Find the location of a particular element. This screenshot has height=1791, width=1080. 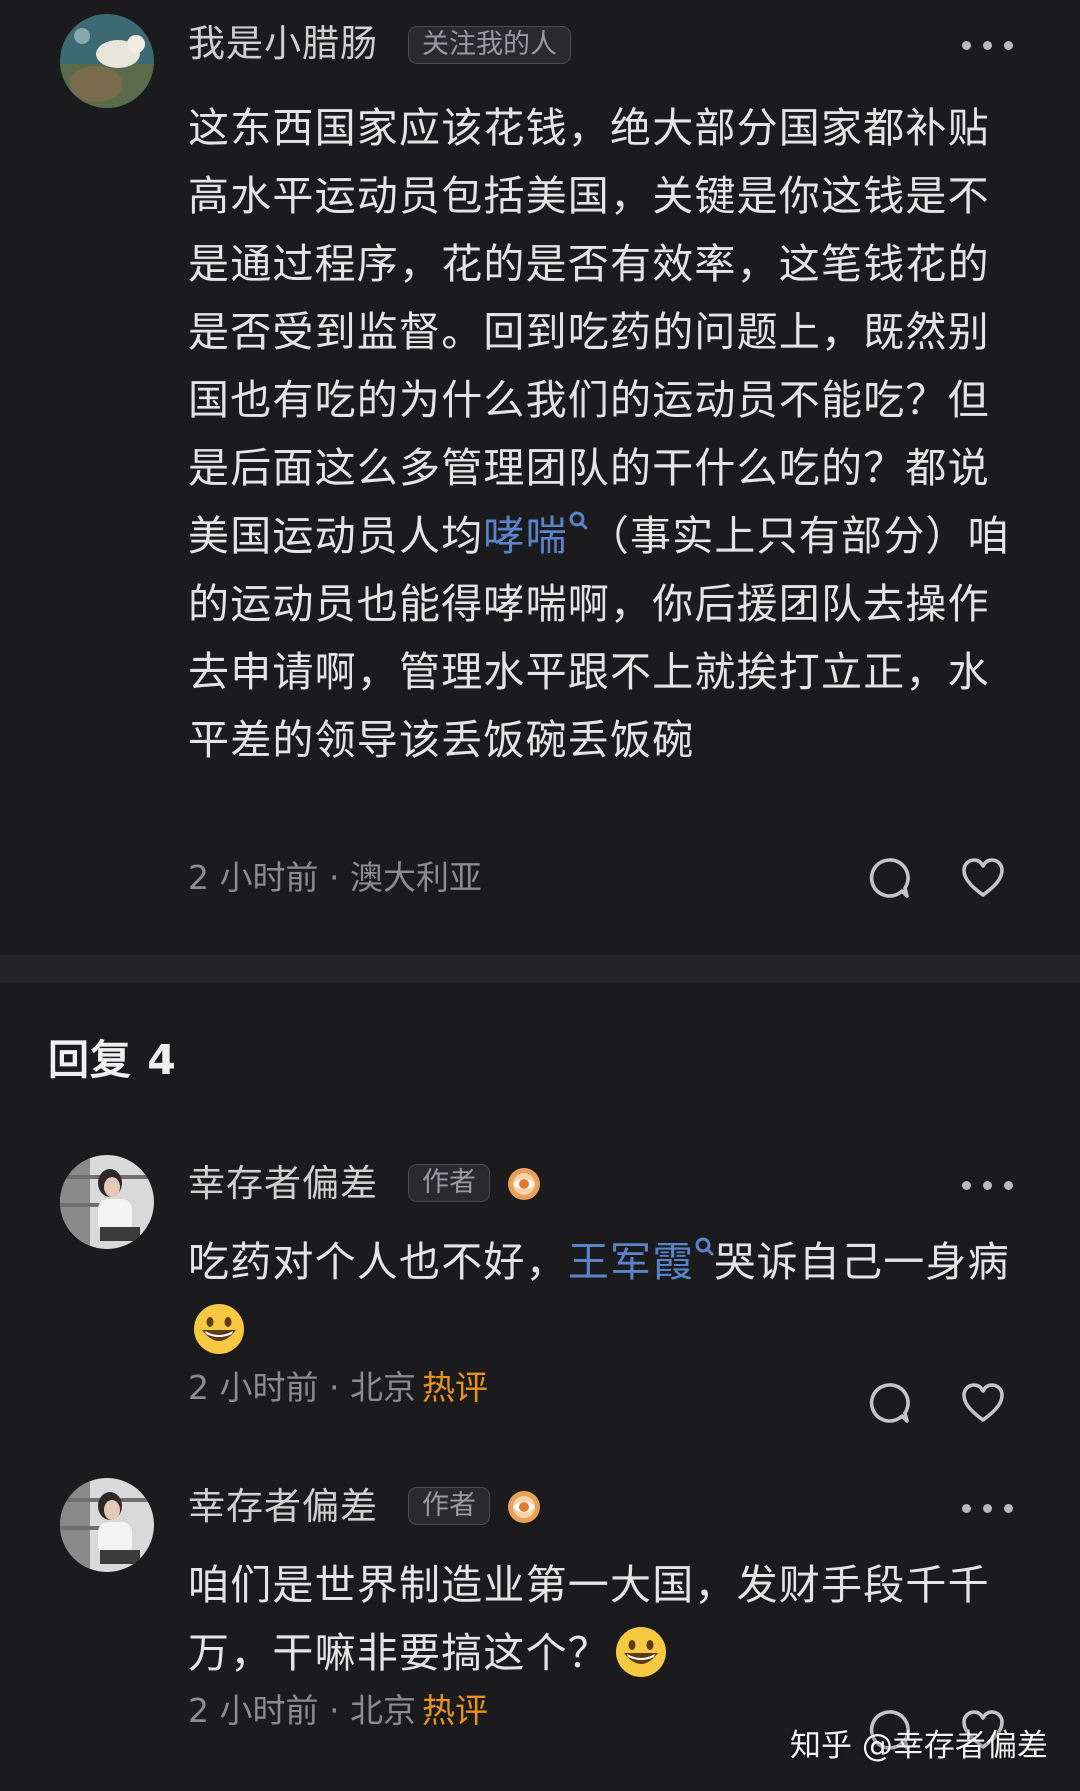

reply-body: 咱们是世界制造业第一大国，发财手段千千万，干嘛非要搞这个？ is located at coordinates (603, 1619).